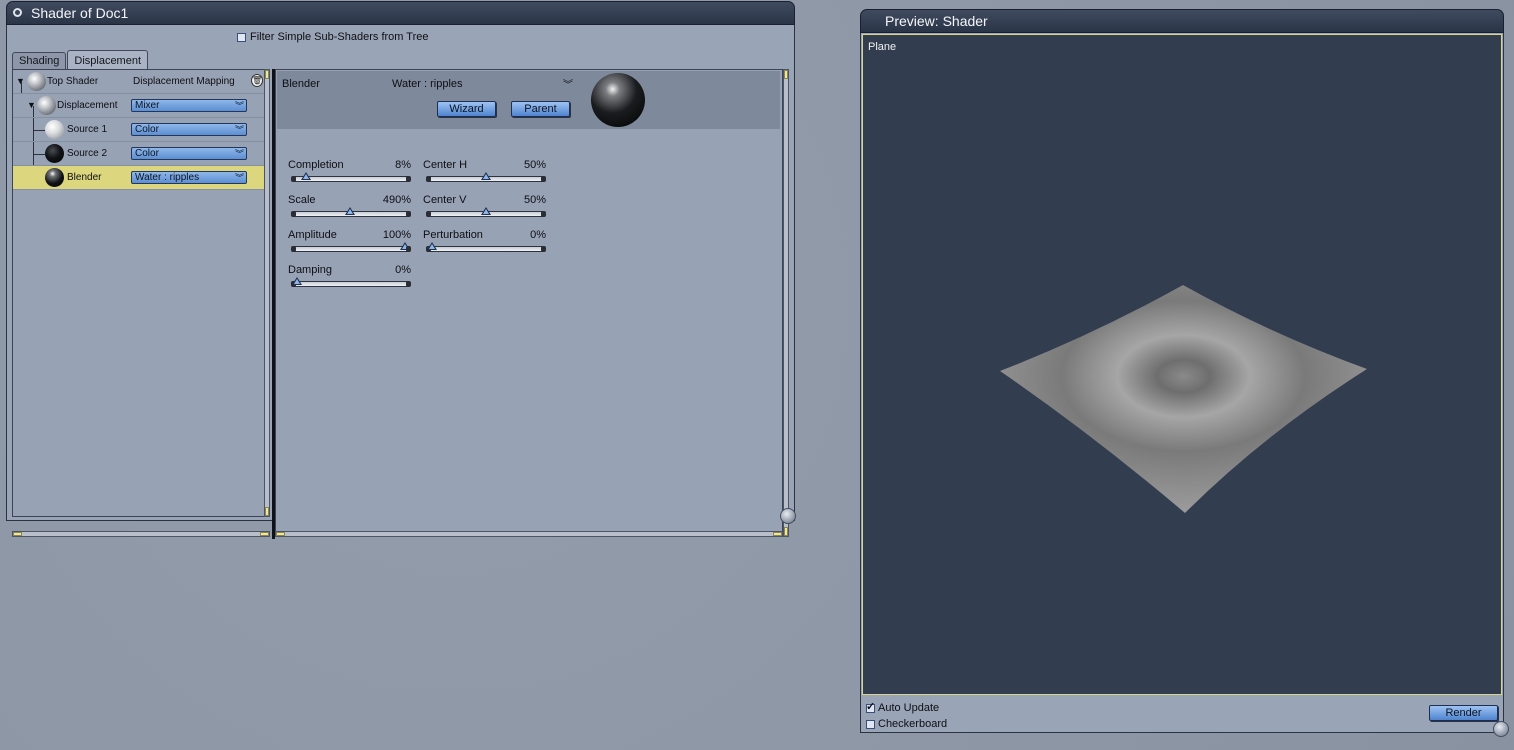 The width and height of the screenshot is (1514, 750). Describe the element at coordinates (189, 105) in the screenshot. I see `displacement-dropdown: Mixer ︾` at that location.